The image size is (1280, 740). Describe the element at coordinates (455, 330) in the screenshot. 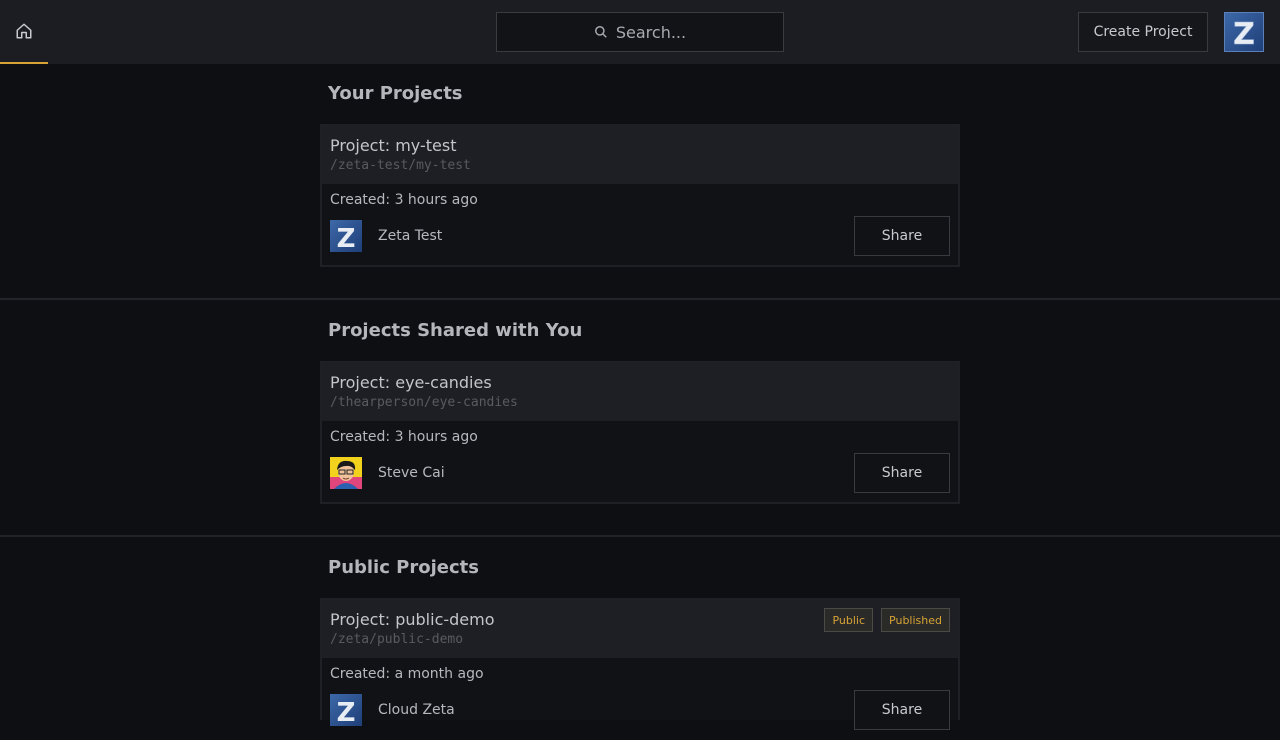

I see `section-title-shared-projects: Projects Shared with You` at that location.